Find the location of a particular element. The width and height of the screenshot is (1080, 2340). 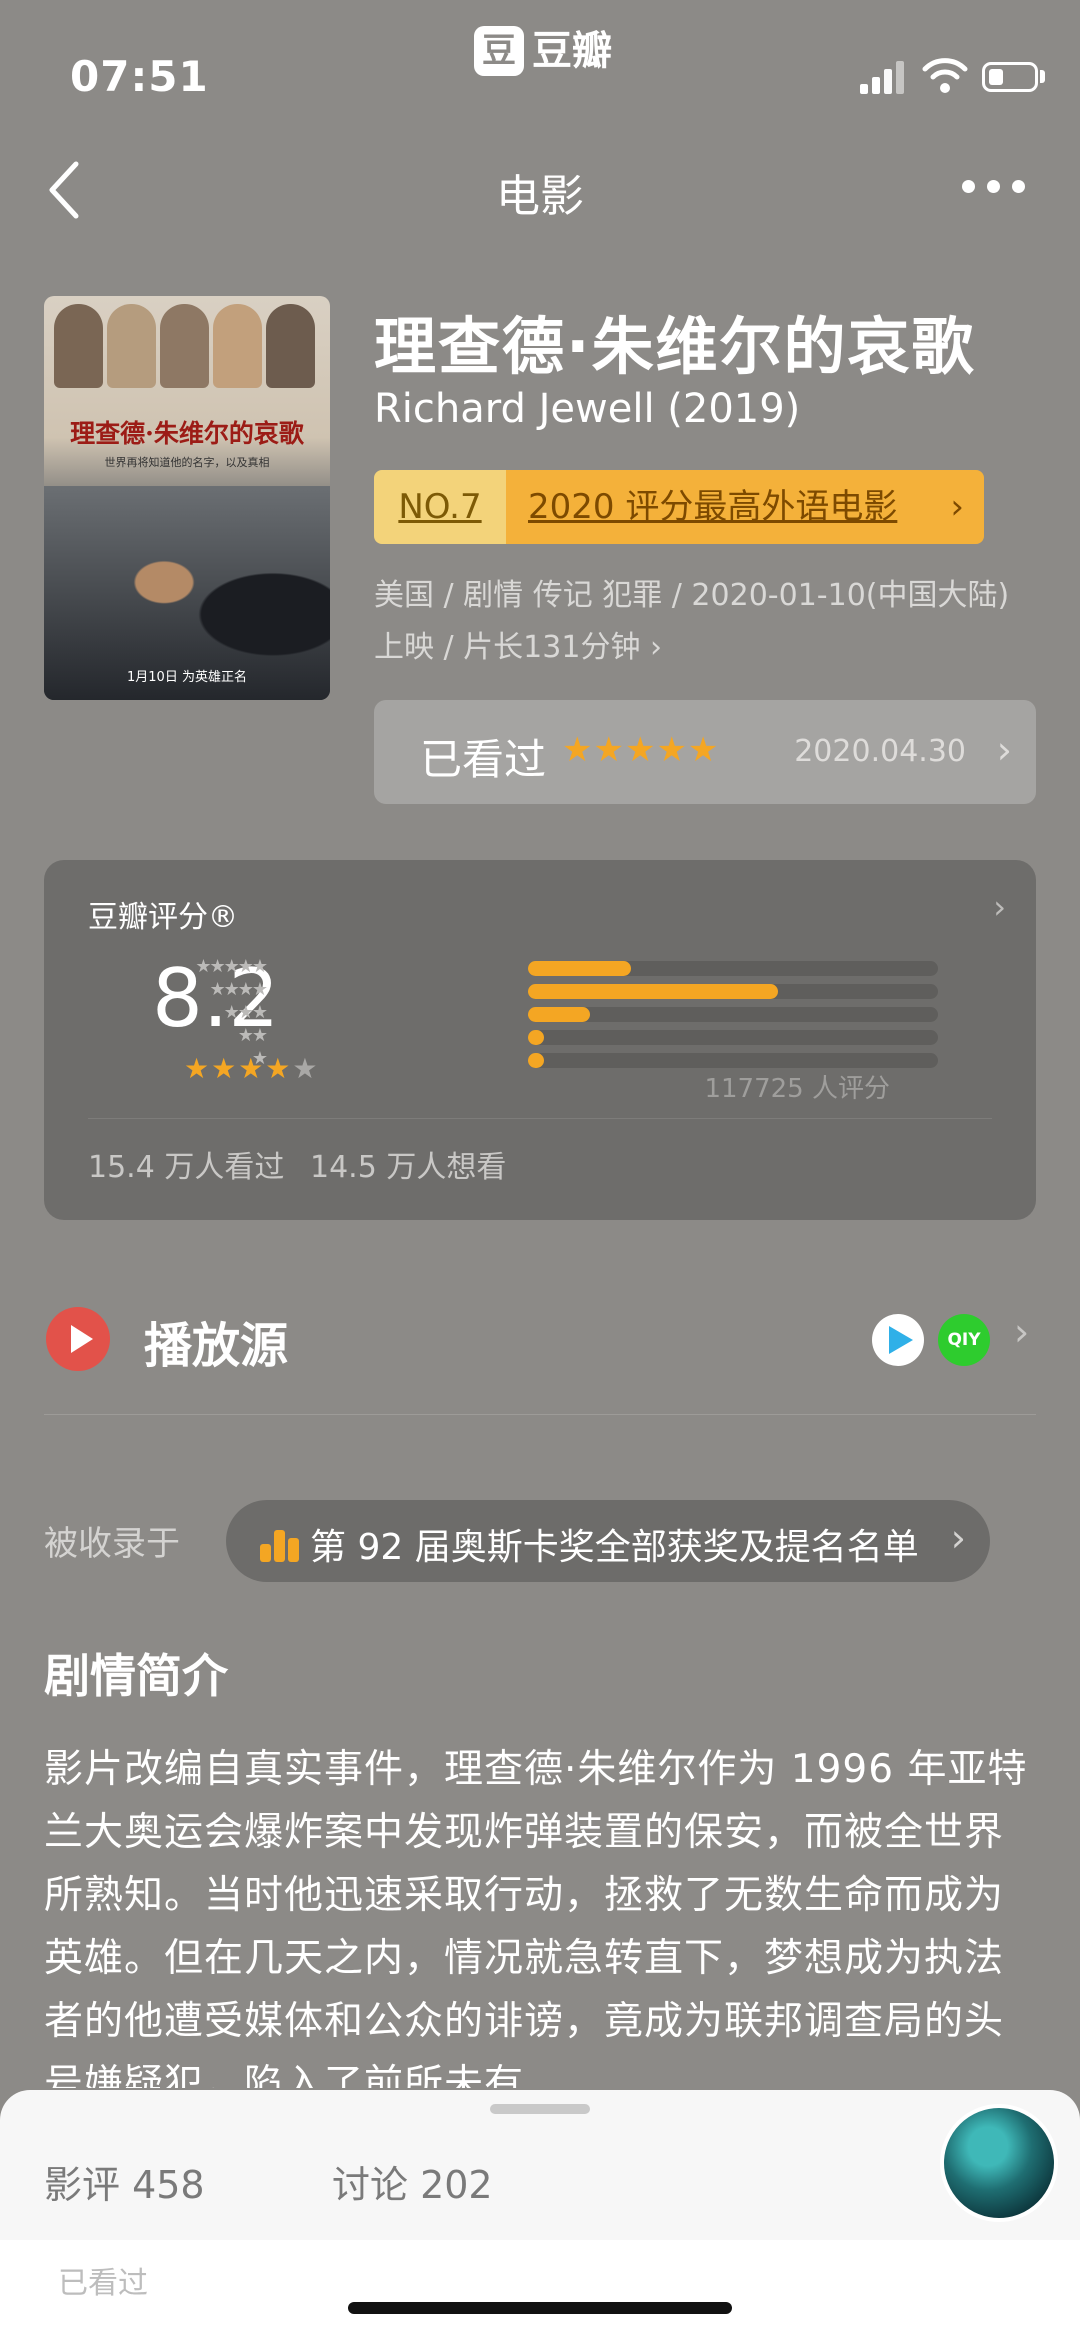

battery-icon is located at coordinates (1010, 77).